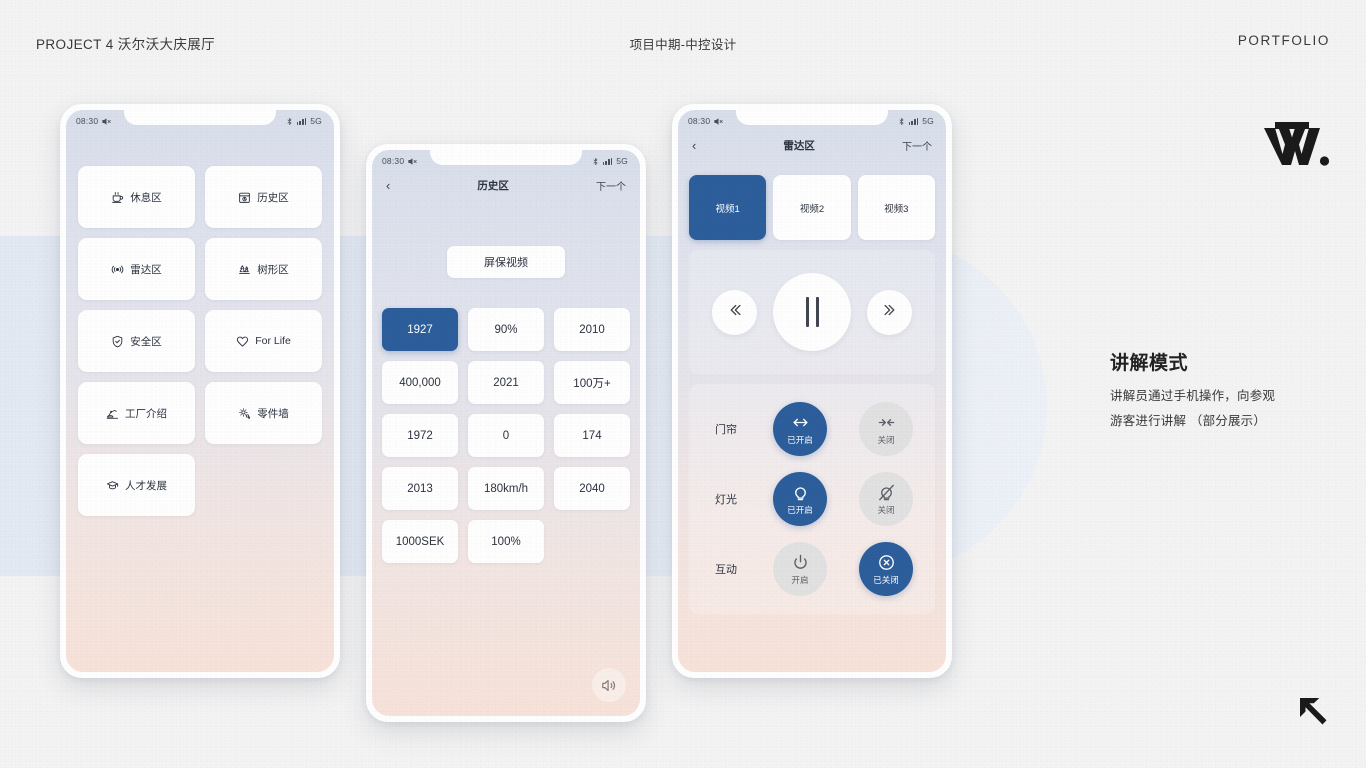 Image resolution: width=1366 pixels, height=768 pixels. Describe the element at coordinates (263, 341) in the screenshot. I see `menu-item-for-life: For Life` at that location.